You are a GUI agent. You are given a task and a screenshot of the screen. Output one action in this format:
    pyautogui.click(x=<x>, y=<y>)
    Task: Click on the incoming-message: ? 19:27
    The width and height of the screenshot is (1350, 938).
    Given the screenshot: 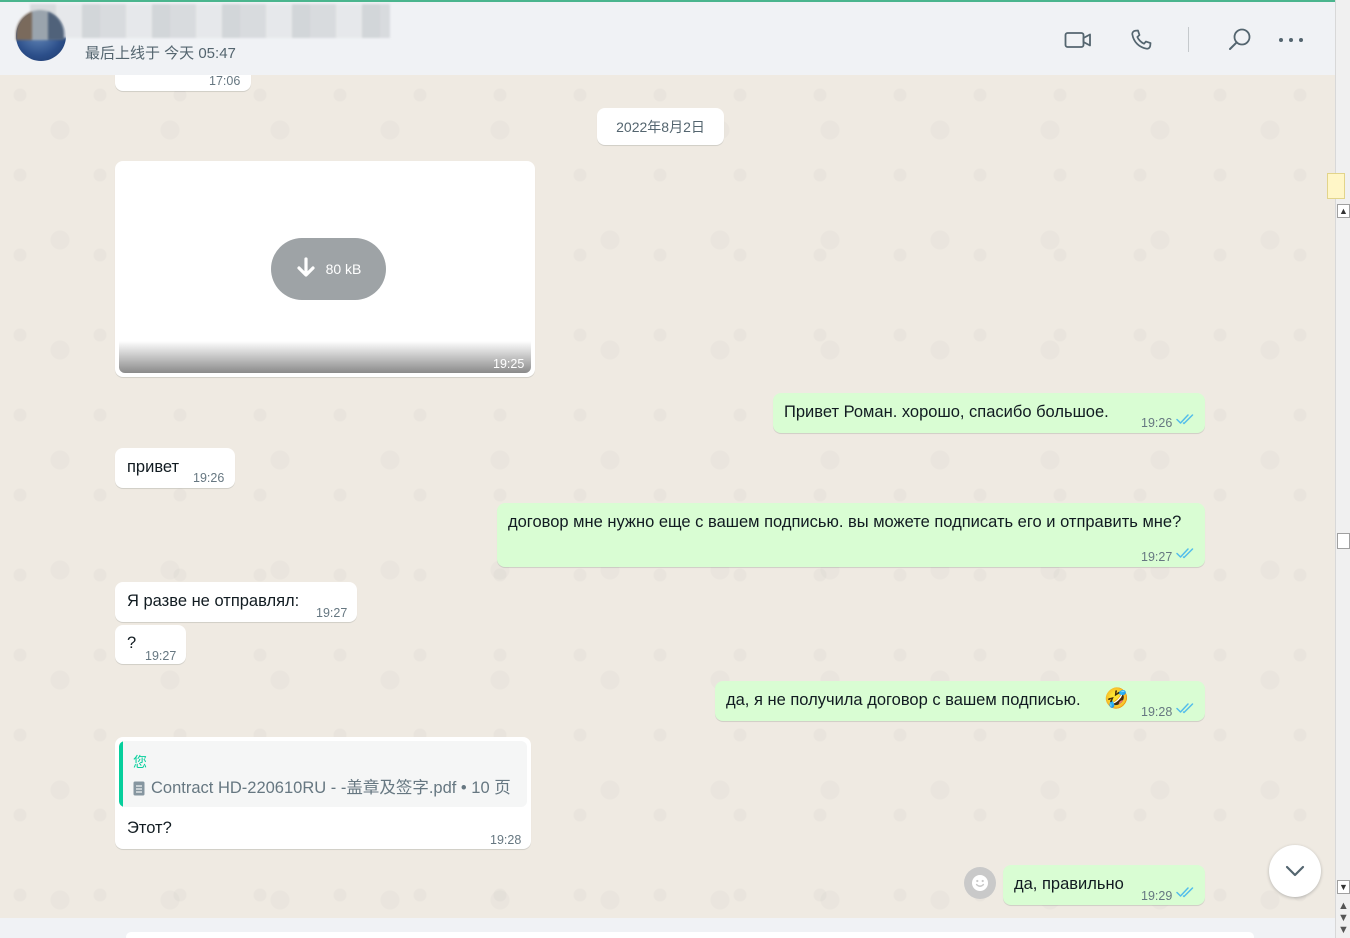 What is the action you would take?
    pyautogui.click(x=150, y=644)
    